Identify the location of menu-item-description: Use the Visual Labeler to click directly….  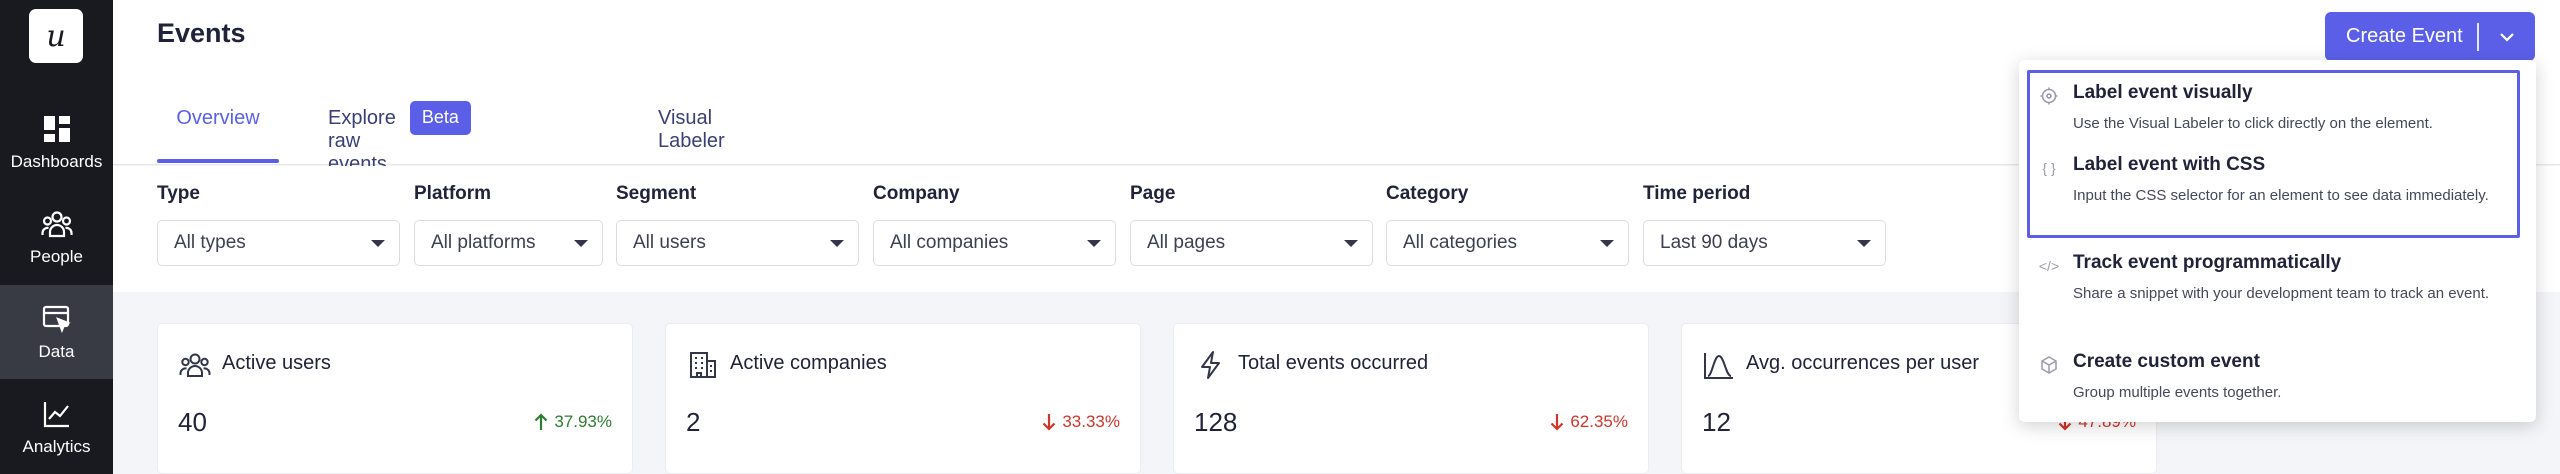
(2253, 123).